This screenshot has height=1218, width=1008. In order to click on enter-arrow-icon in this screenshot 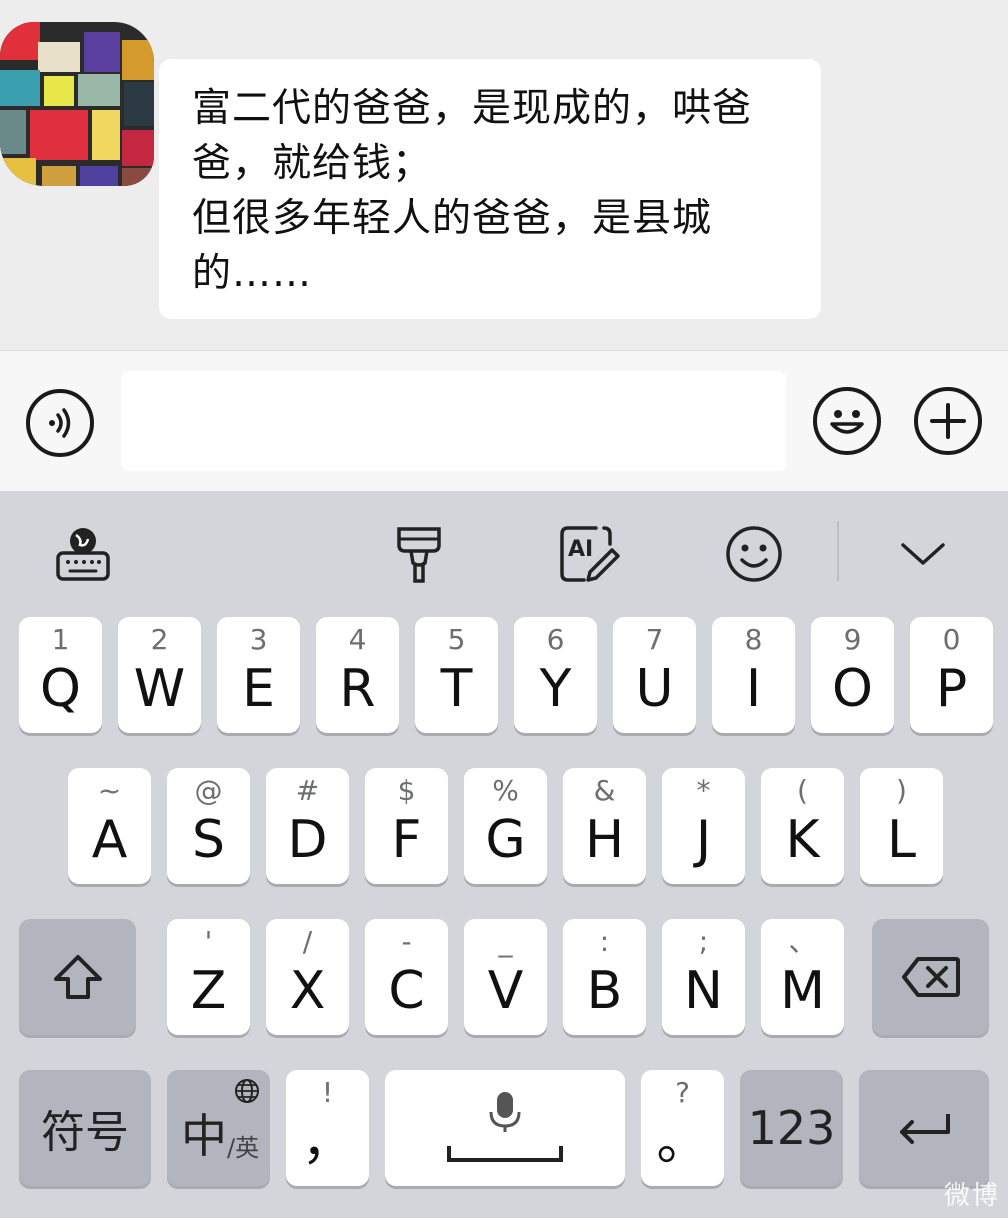, I will do `click(925, 1129)`.